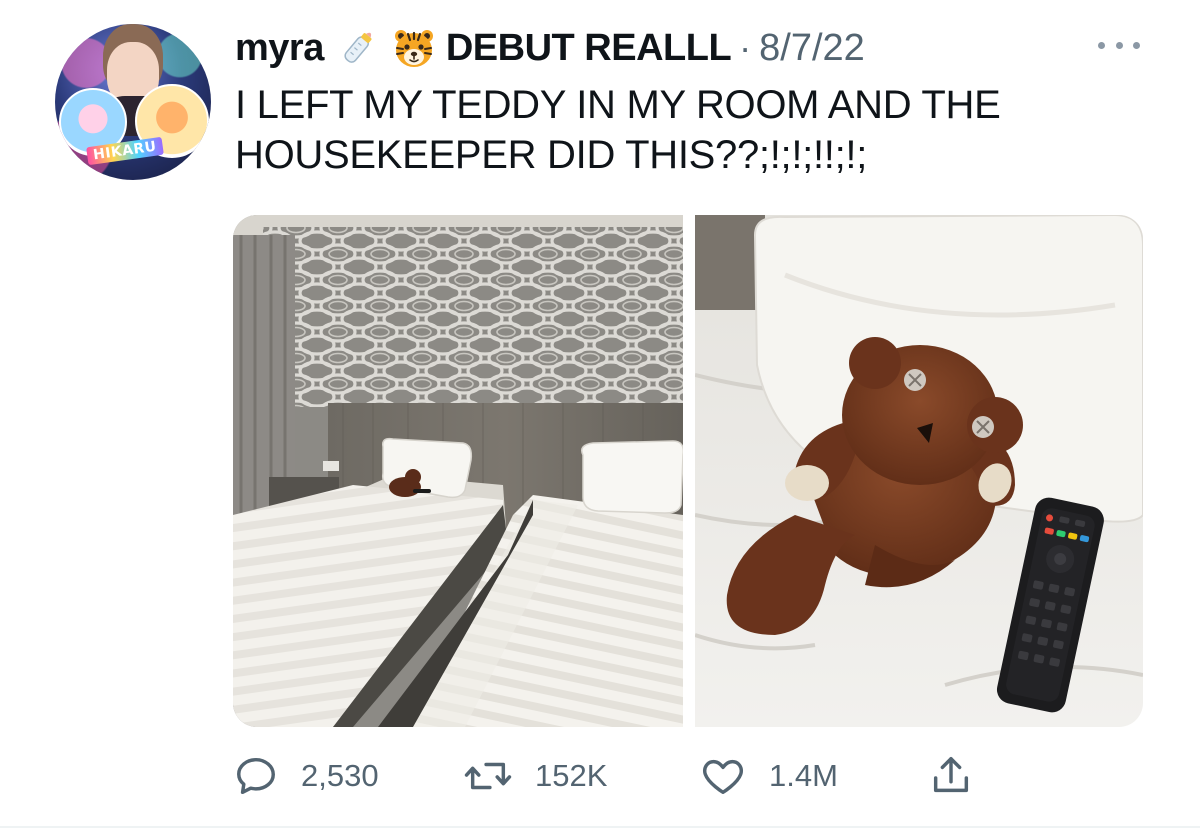 The height and width of the screenshot is (828, 1200). What do you see at coordinates (618, 105) in the screenshot?
I see `tweet-text-line-1: I LEFT MY TEDDY IN MY ROOM AND THE` at bounding box center [618, 105].